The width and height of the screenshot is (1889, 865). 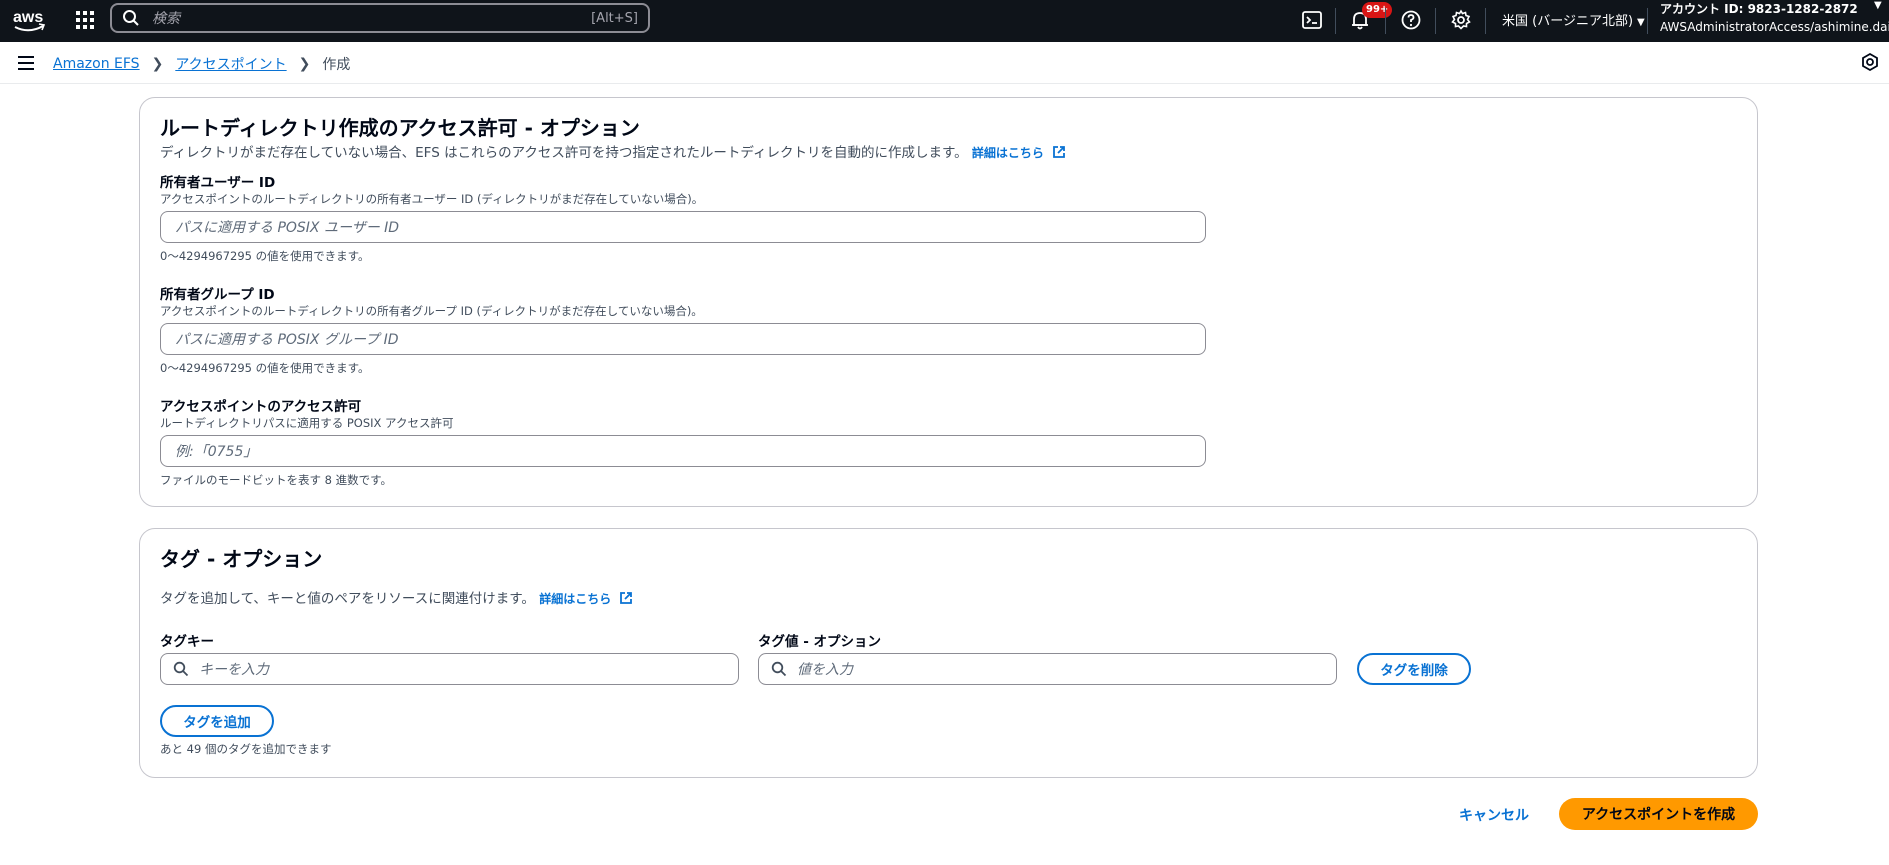 What do you see at coordinates (400, 128) in the screenshot?
I see `panel-title: ルートディレクトリ作成のアクセス許可 - オプション` at bounding box center [400, 128].